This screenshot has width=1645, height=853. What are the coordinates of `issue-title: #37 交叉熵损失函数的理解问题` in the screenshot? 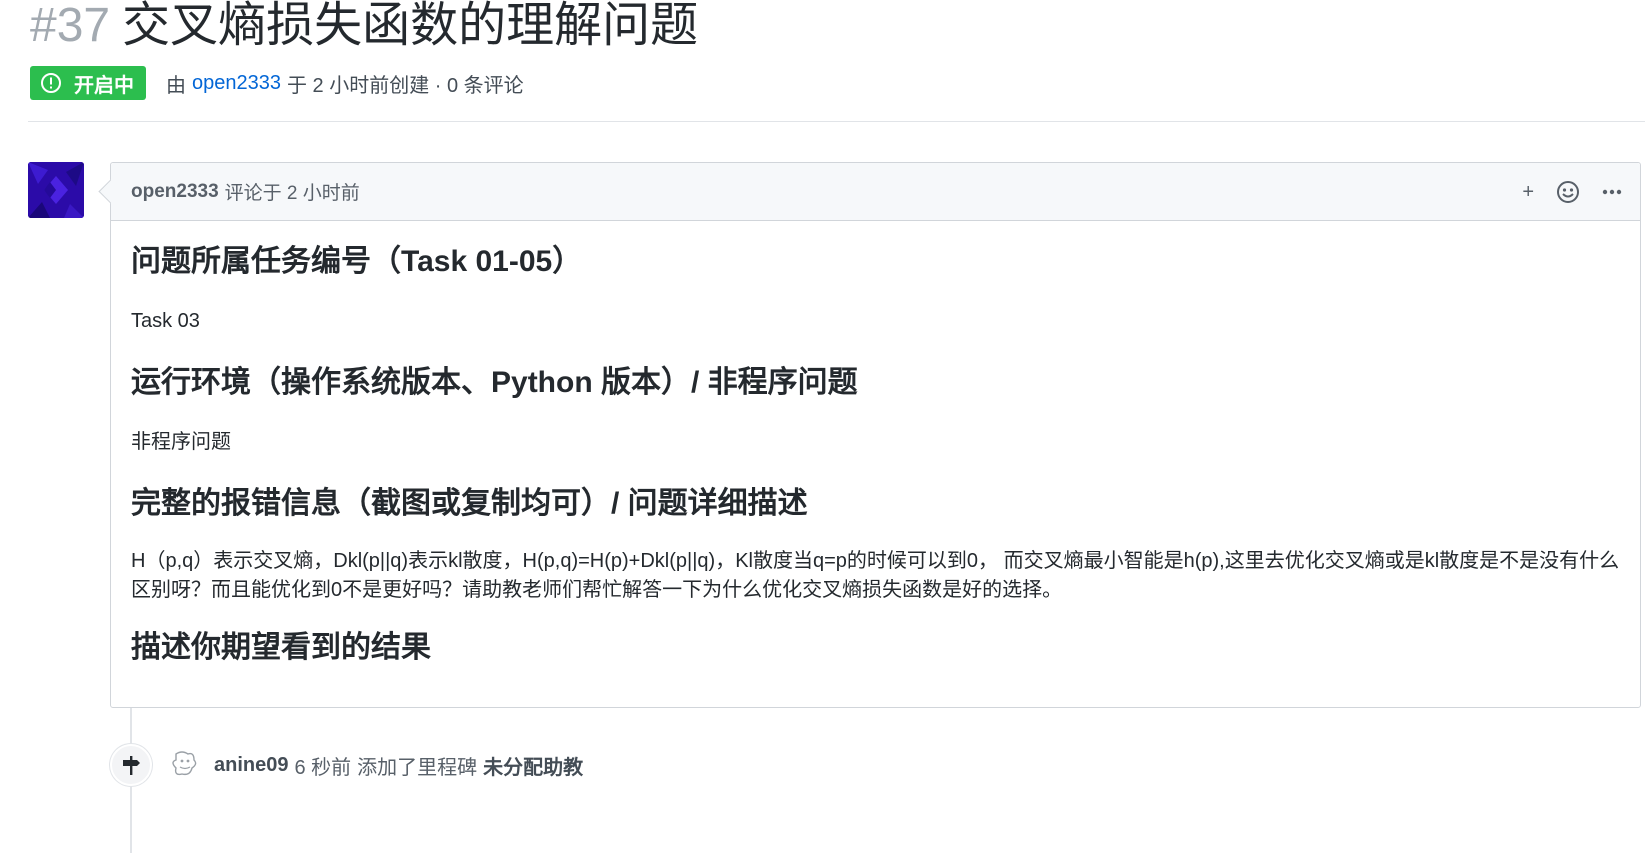 It's located at (364, 29).